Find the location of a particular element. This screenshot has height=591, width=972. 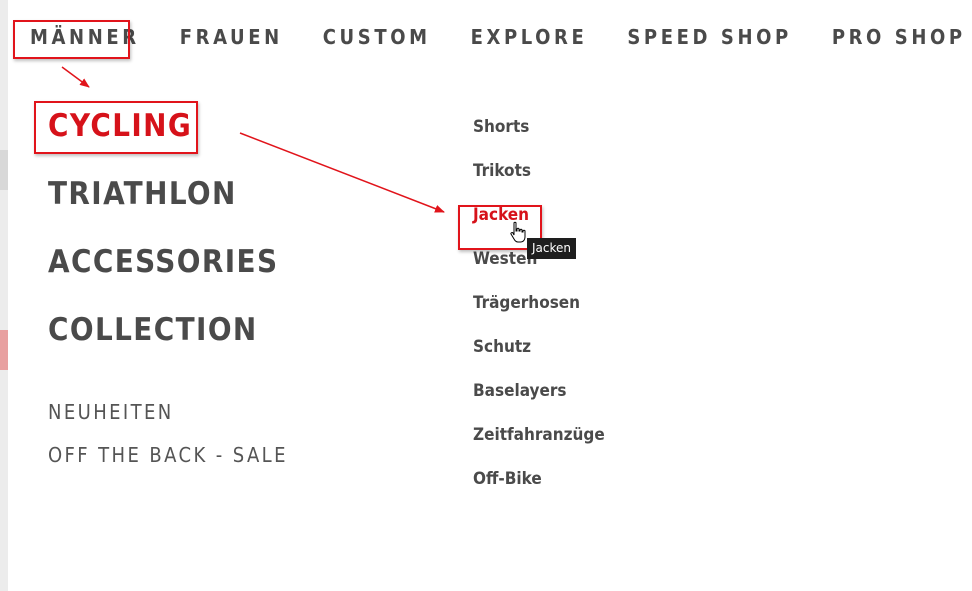

category-triathlon: Triathlon is located at coordinates (142, 194).